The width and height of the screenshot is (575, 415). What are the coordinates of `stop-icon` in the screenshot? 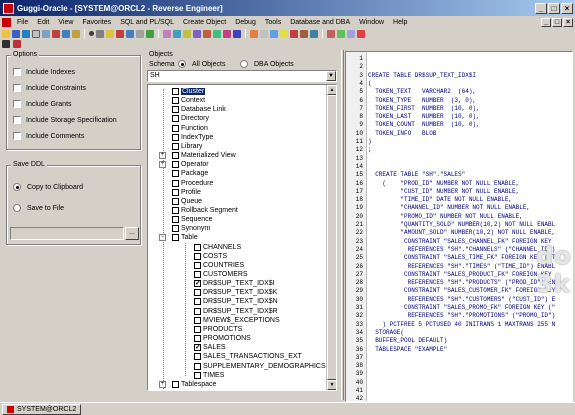 It's located at (294, 33).